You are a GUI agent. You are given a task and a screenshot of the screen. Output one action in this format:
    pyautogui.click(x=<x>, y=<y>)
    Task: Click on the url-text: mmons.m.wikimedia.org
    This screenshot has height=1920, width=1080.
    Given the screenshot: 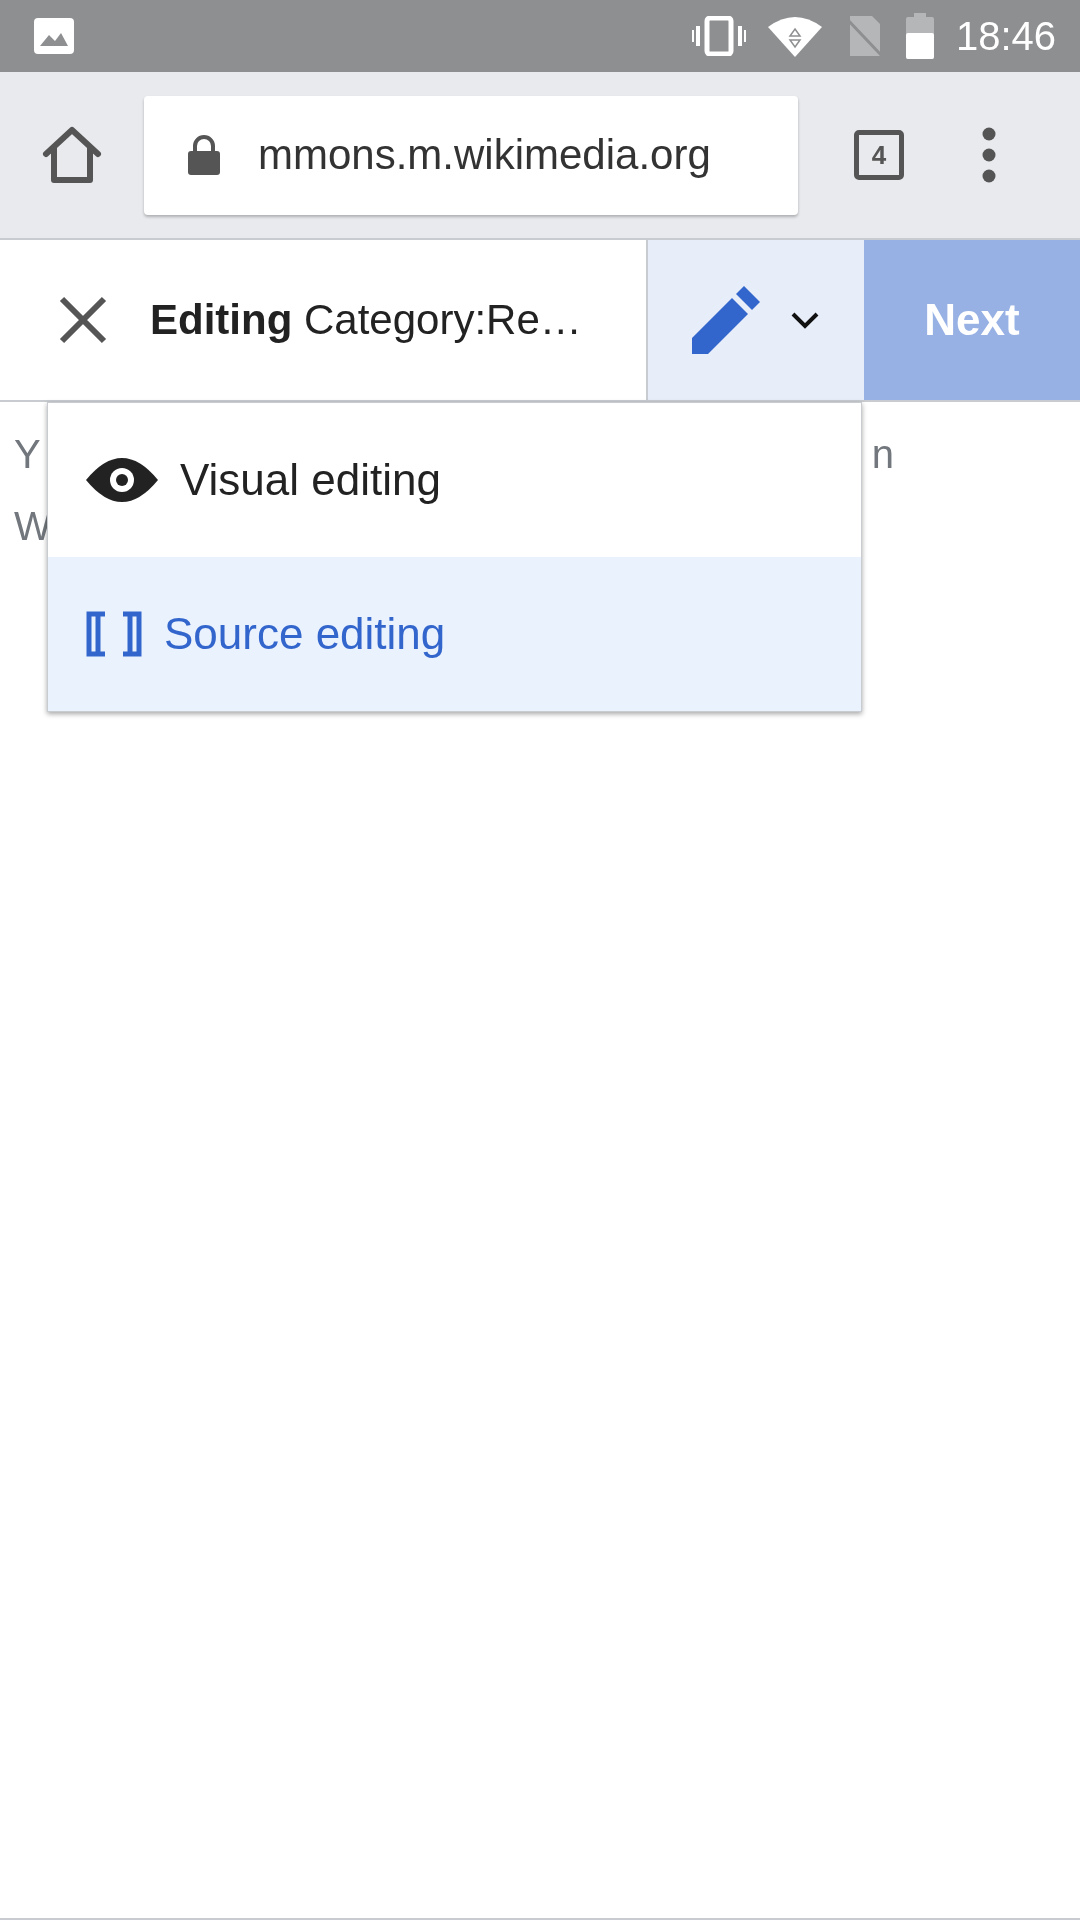 What is the action you would take?
    pyautogui.click(x=484, y=155)
    